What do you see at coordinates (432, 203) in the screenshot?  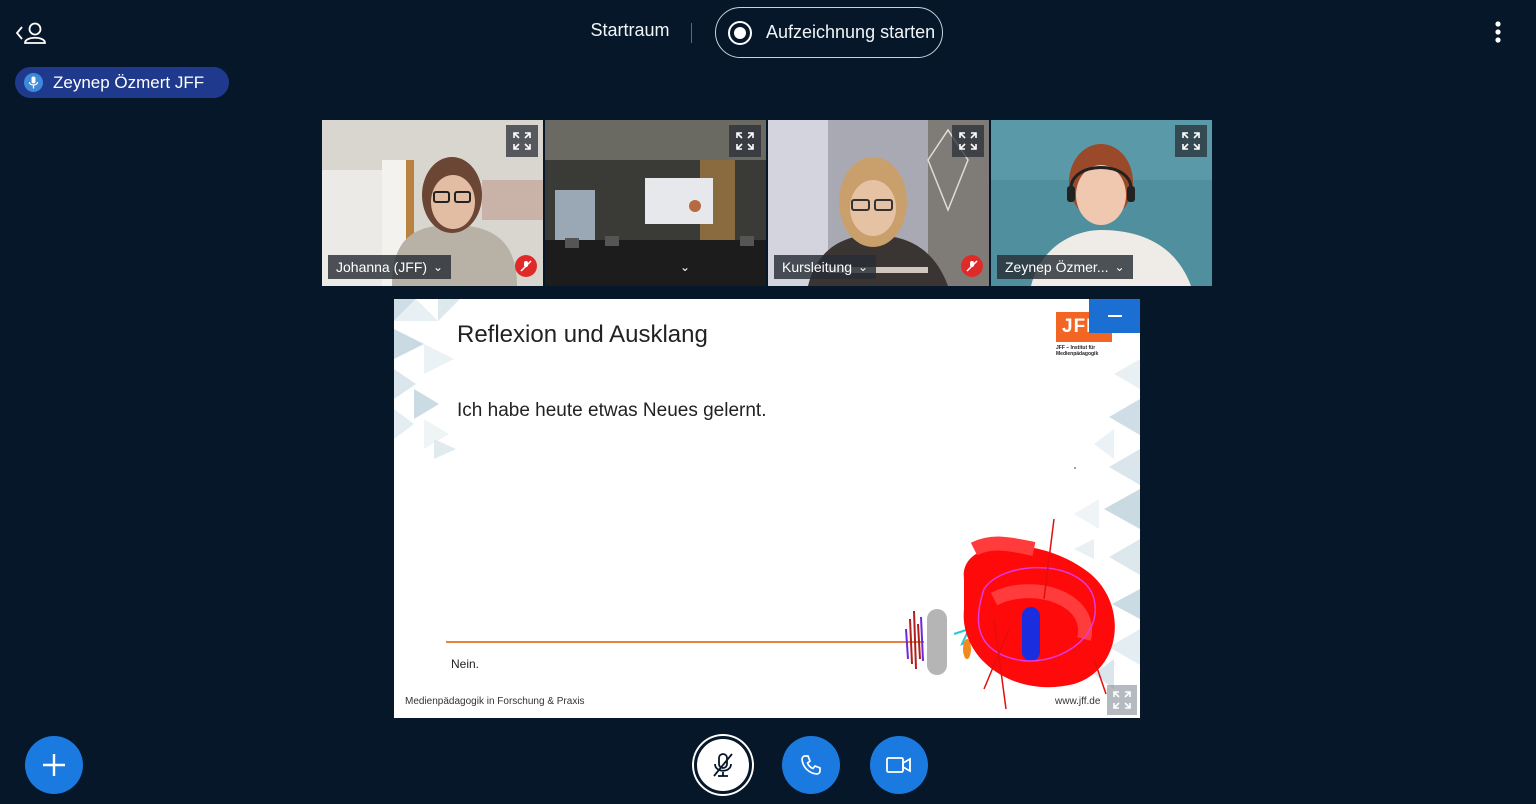 I see `video-tile-johanna: Johanna (JFF) ⌄` at bounding box center [432, 203].